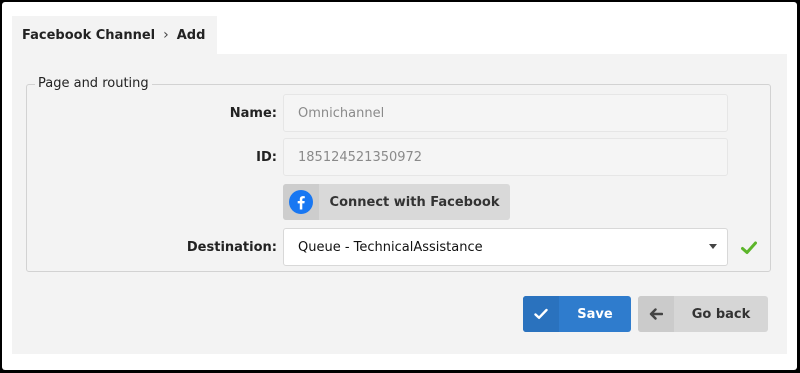 Image resolution: width=800 pixels, height=373 pixels. What do you see at coordinates (505, 113) in the screenshot?
I see `name-field: Omnichannel` at bounding box center [505, 113].